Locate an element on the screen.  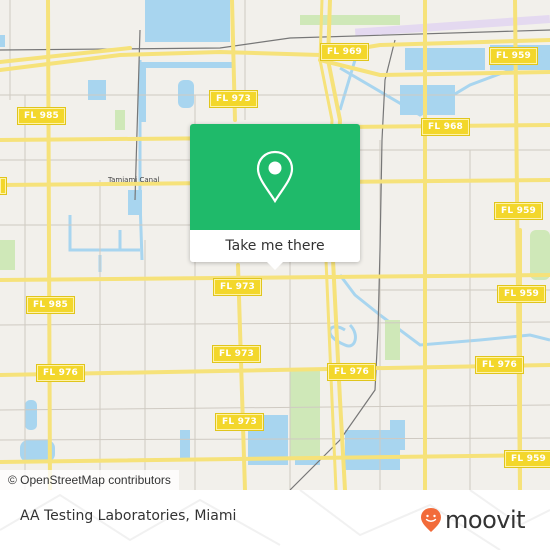
place-name: AA Testing Laboratories, Miami is located at coordinates (128, 516).